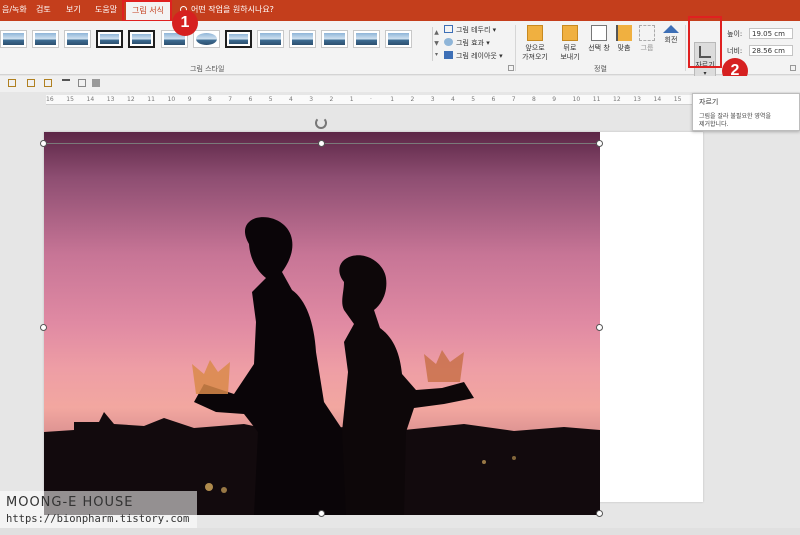 This screenshot has width=800, height=535. What do you see at coordinates (599, 327) in the screenshot?
I see `resize-handle-right` at bounding box center [599, 327].